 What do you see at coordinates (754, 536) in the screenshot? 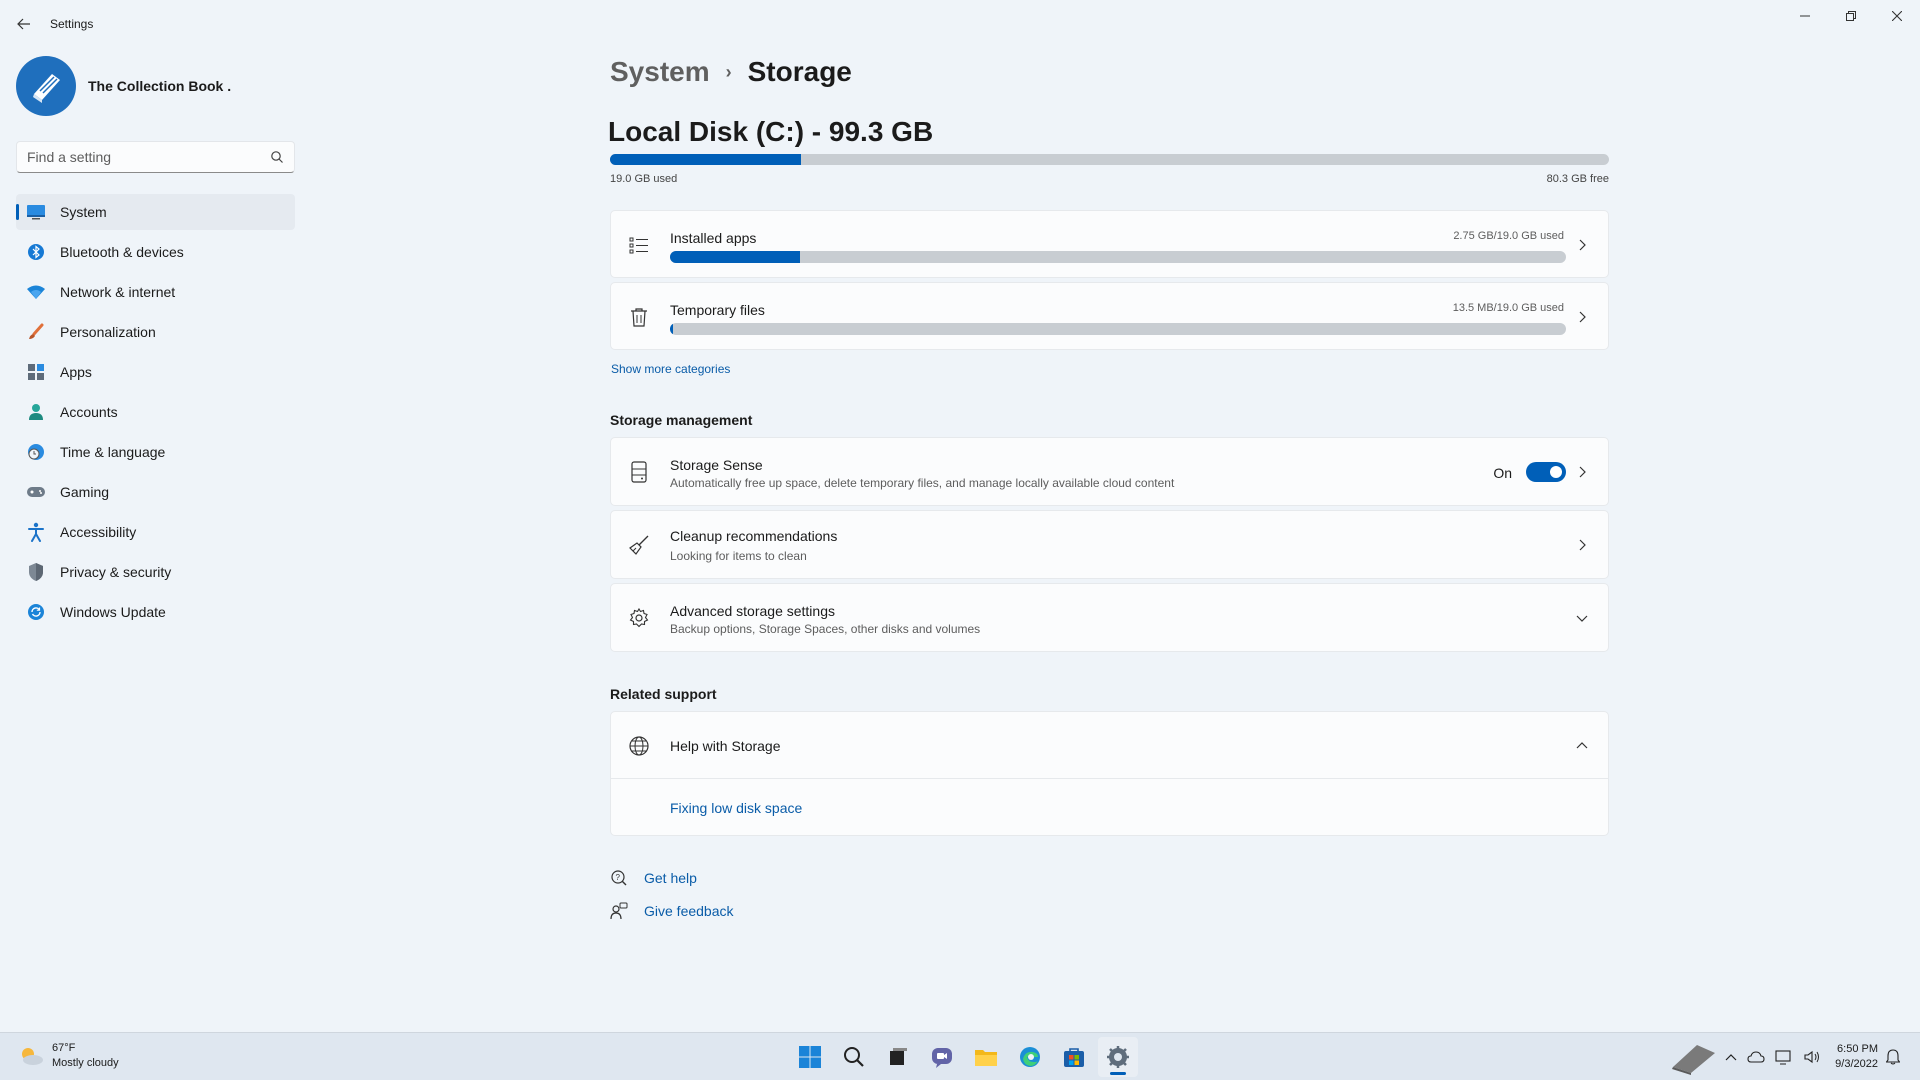
I see `cleanup-title: Cleanup recommendations` at bounding box center [754, 536].